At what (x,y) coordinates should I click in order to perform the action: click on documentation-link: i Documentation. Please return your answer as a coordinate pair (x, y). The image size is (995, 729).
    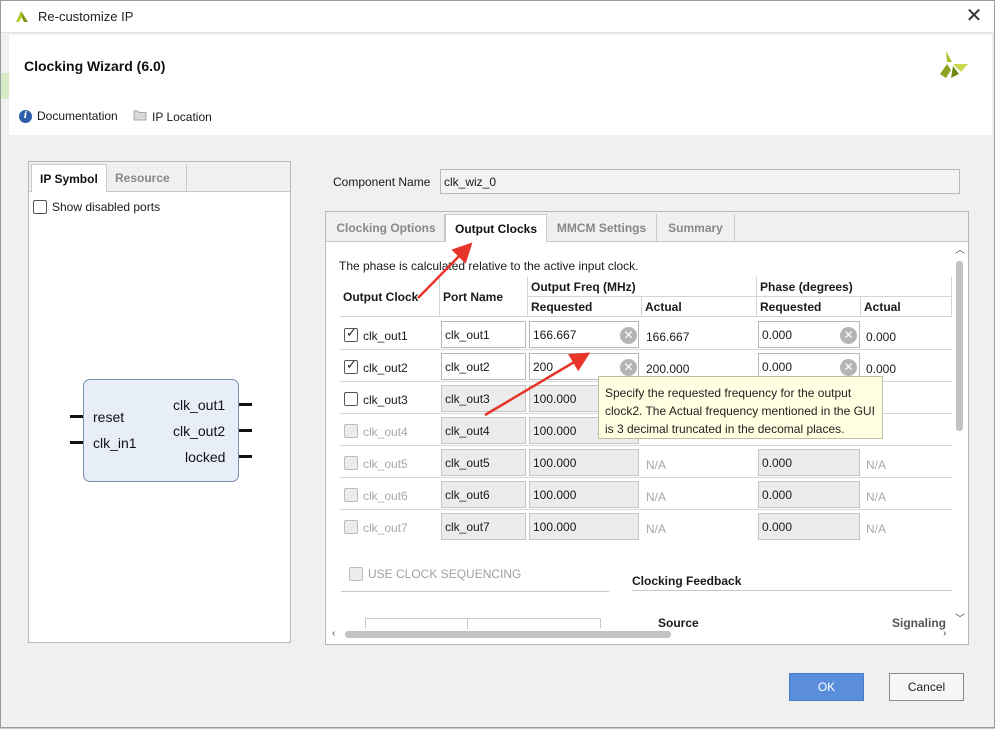
    Looking at the image, I should click on (68, 116).